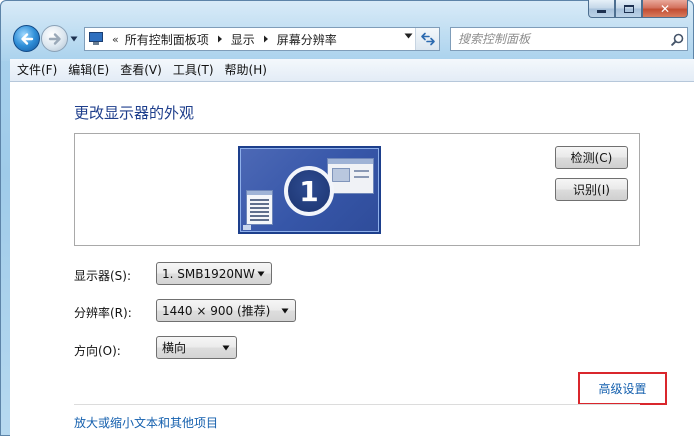  What do you see at coordinates (622, 388) in the screenshot?
I see `advanced-settings-link: 高级设置` at bounding box center [622, 388].